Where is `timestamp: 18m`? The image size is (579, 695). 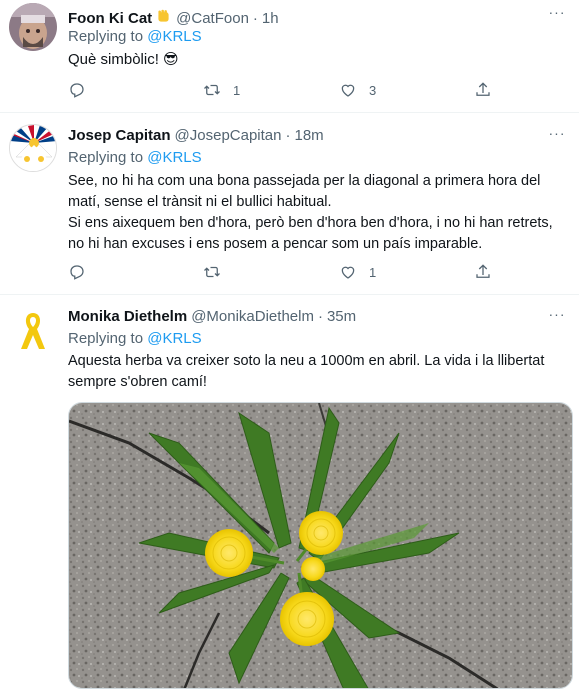 timestamp: 18m is located at coordinates (309, 135).